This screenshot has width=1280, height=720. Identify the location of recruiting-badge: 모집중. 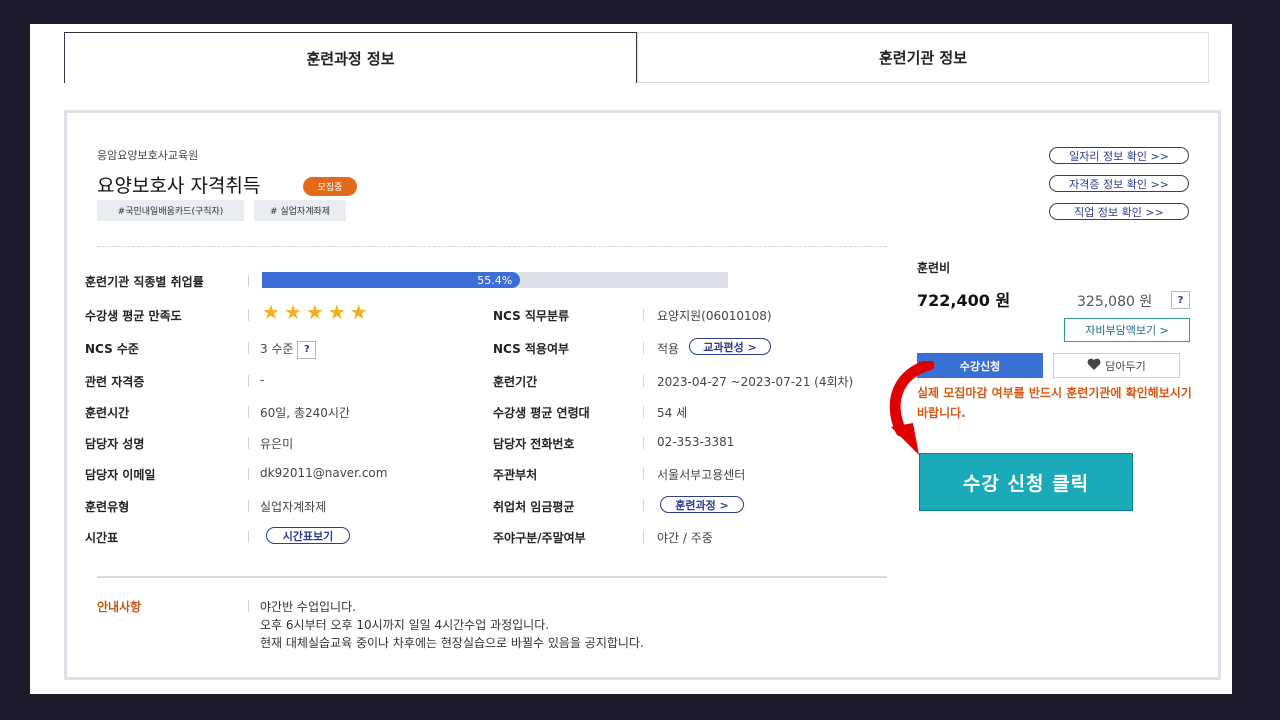
(330, 186).